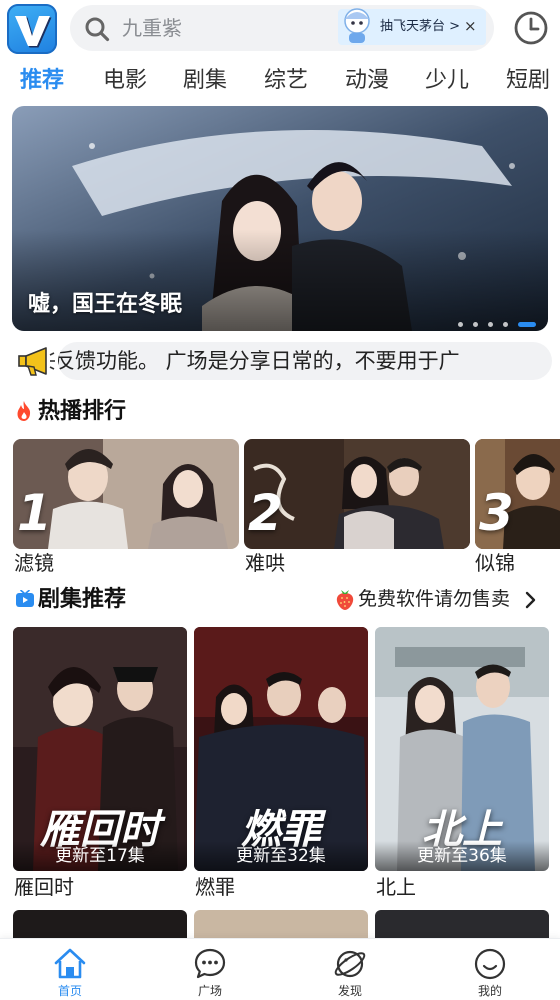  Describe the element at coordinates (350, 964) in the screenshot. I see `planet-icon` at that location.